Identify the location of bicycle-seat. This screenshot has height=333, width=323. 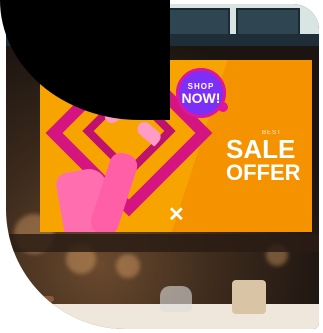
(33, 299).